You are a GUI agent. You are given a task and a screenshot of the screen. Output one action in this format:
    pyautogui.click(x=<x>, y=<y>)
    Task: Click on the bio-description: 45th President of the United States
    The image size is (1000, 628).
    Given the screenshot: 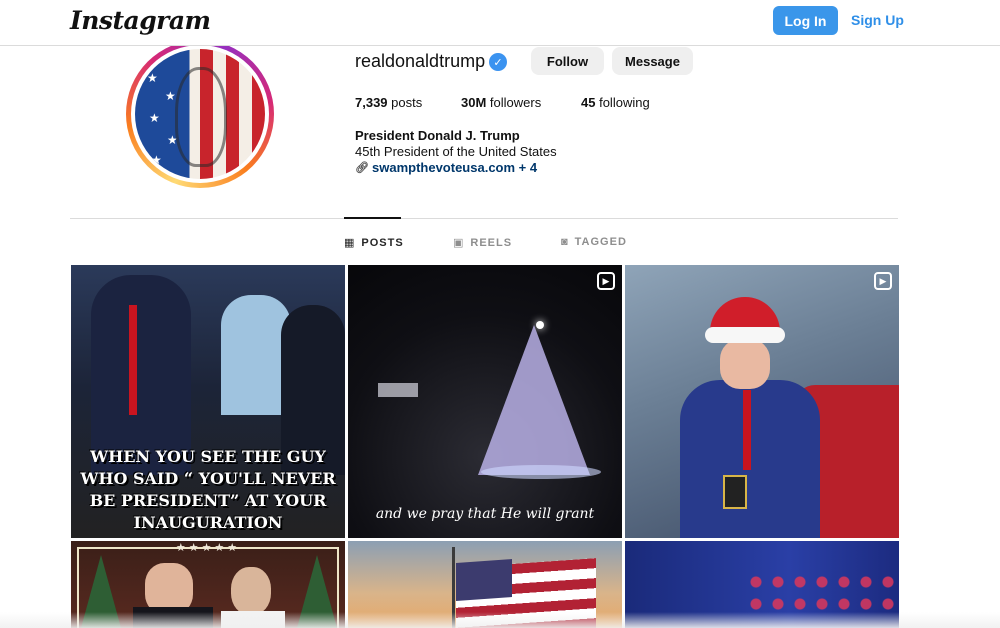 What is the action you would take?
    pyautogui.click(x=456, y=151)
    